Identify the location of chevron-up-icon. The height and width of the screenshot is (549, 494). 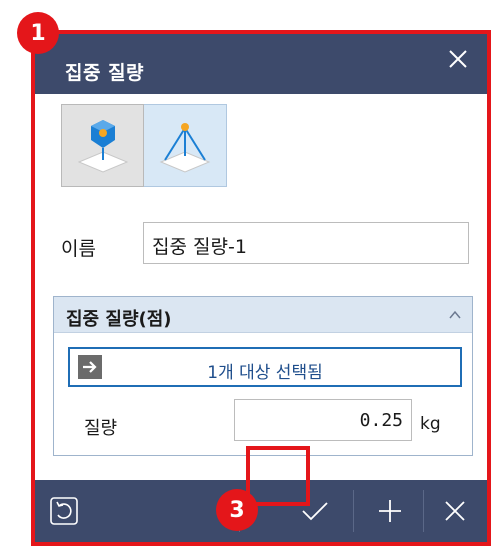
(455, 314).